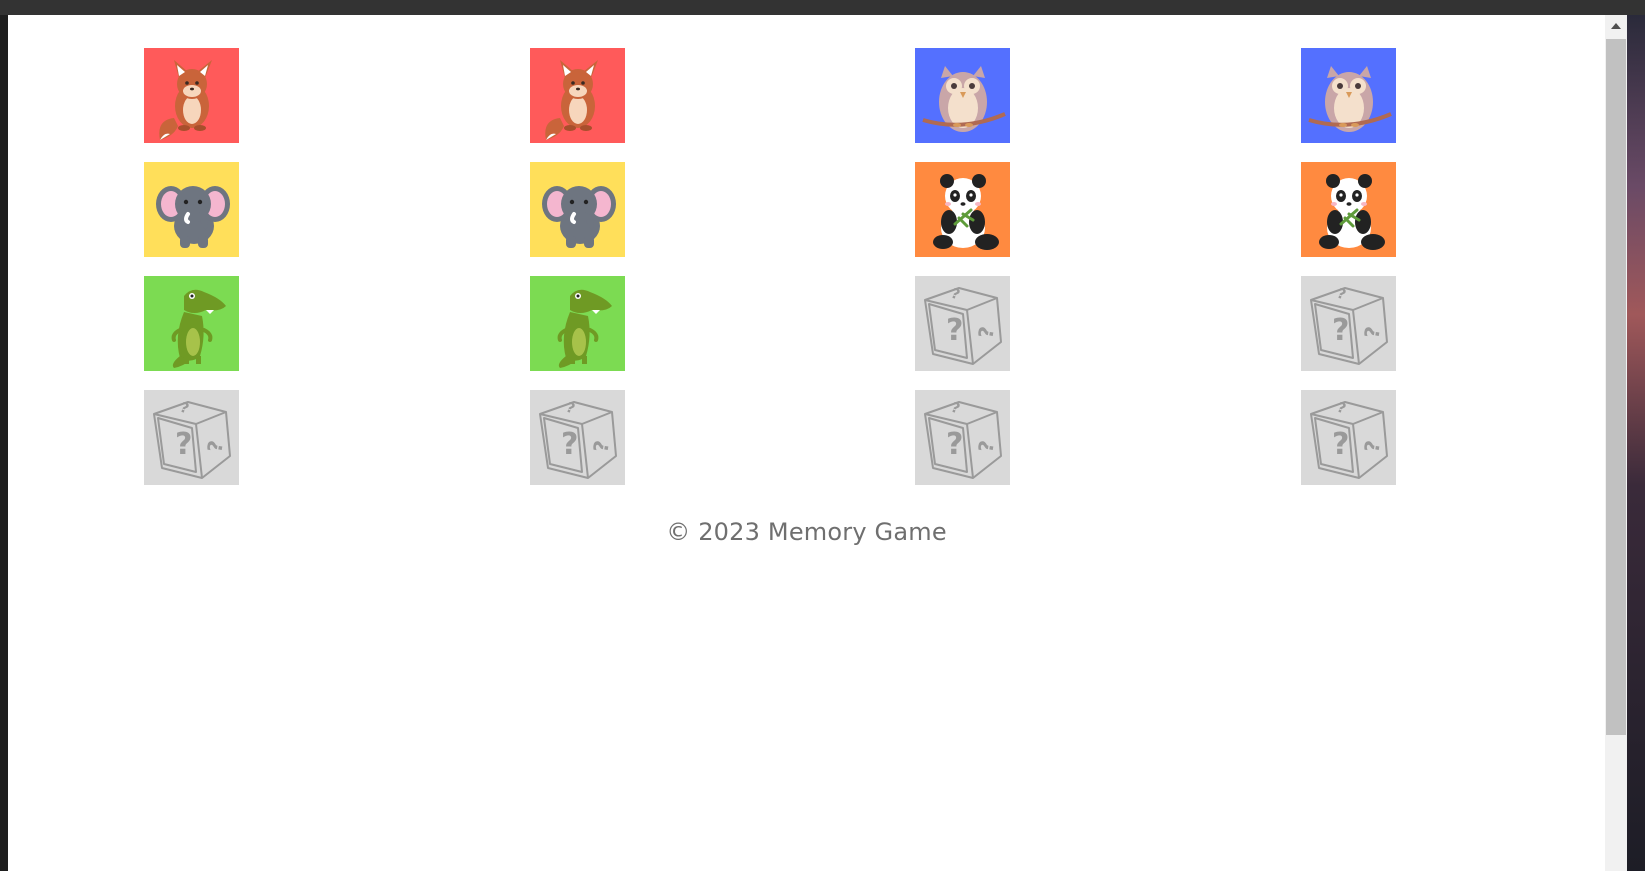 The height and width of the screenshot is (871, 1645). I want to click on vertical-scrollbar, so click(1616, 443).